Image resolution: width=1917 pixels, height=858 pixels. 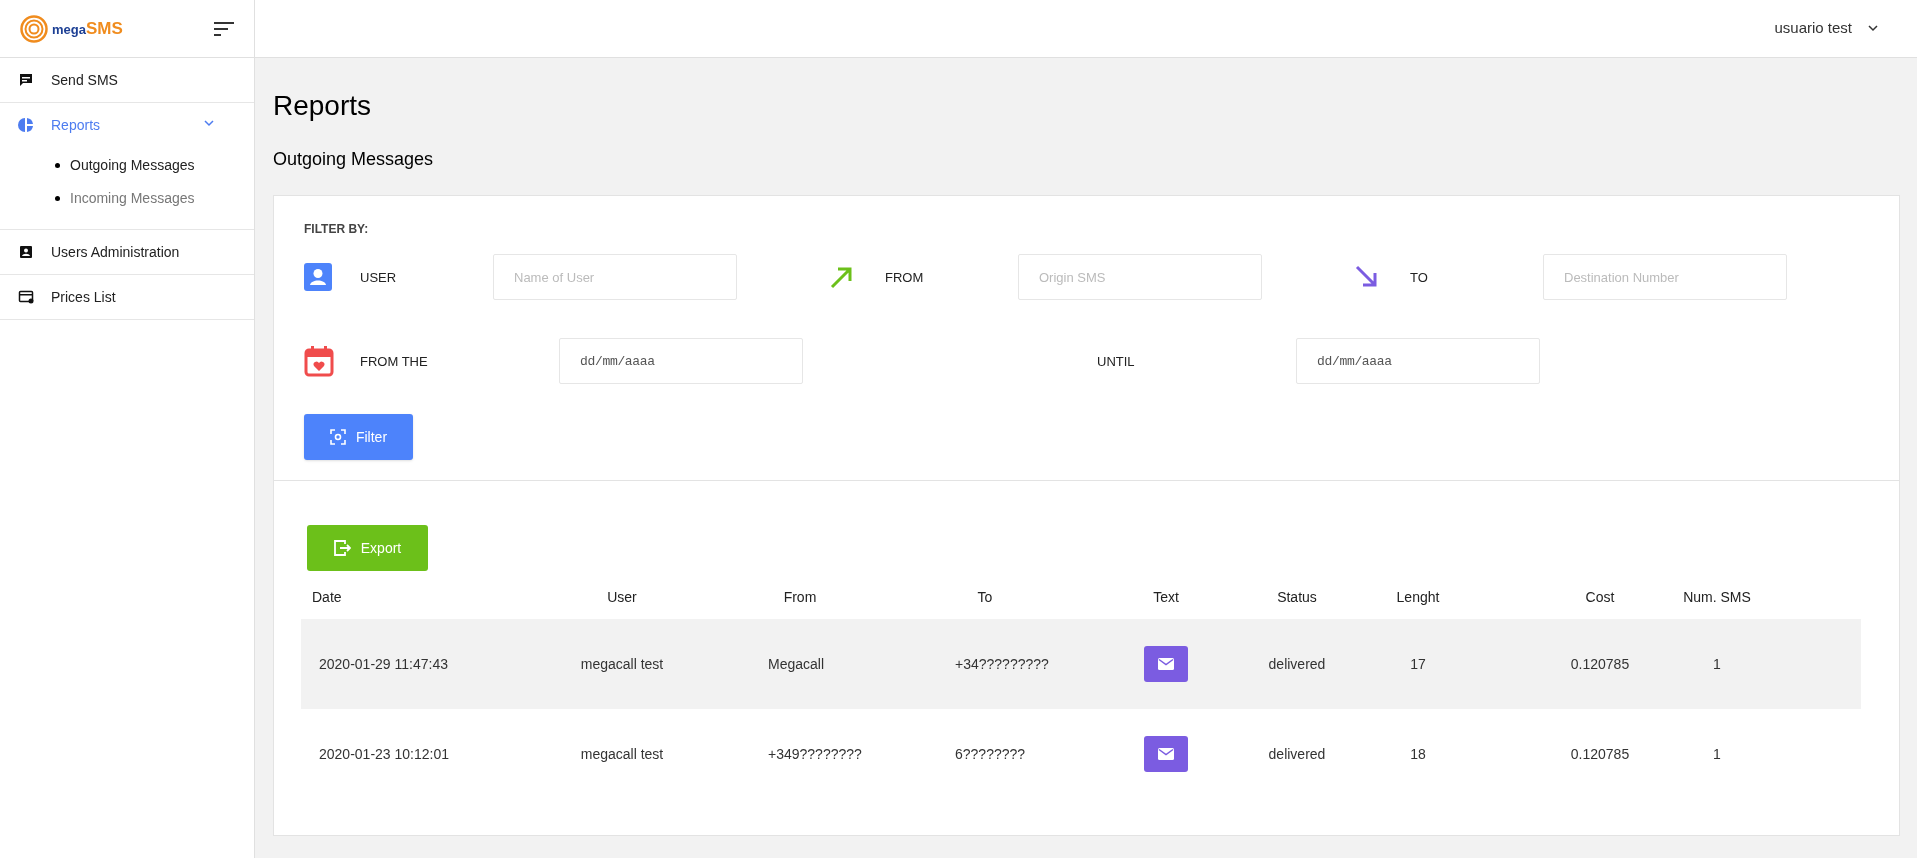 What do you see at coordinates (26, 125) in the screenshot?
I see `pie-chart-icon` at bounding box center [26, 125].